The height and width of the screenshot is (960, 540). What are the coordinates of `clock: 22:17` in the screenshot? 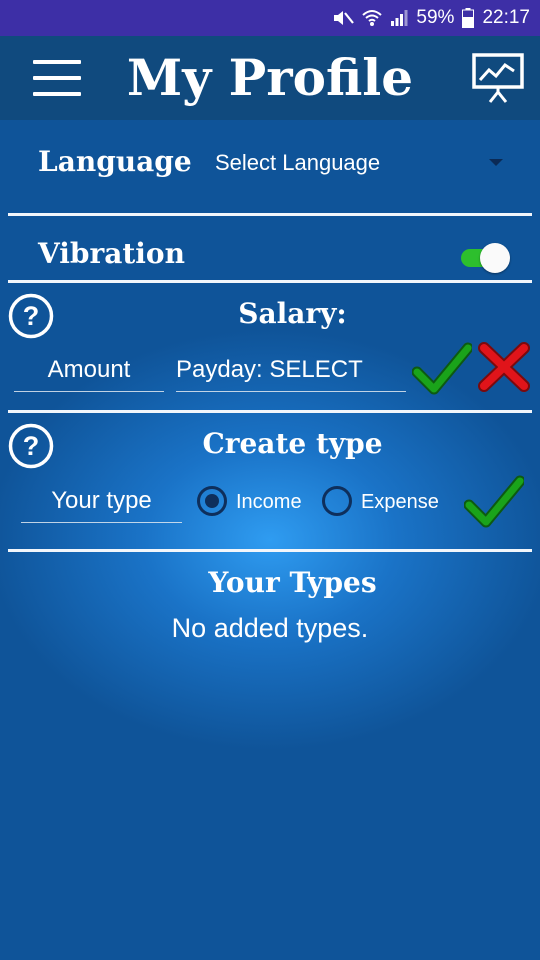 It's located at (506, 17).